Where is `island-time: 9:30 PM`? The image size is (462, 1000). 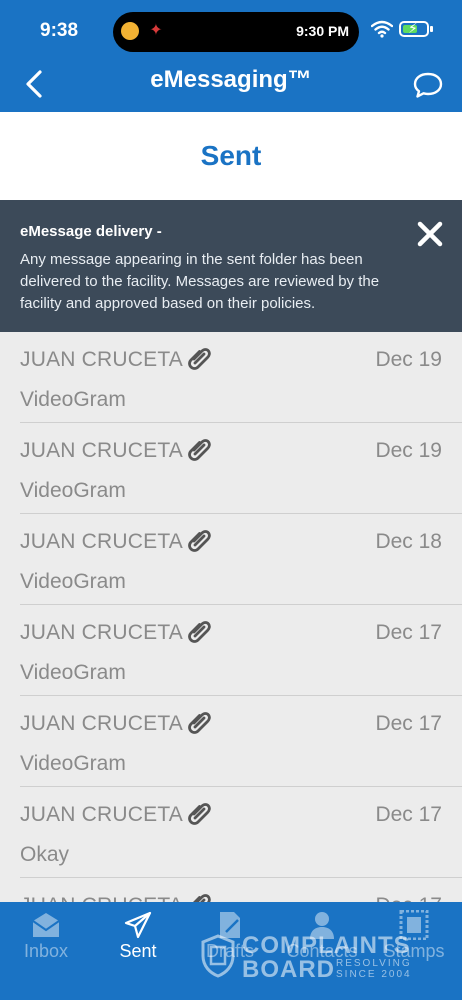 island-time: 9:30 PM is located at coordinates (322, 31).